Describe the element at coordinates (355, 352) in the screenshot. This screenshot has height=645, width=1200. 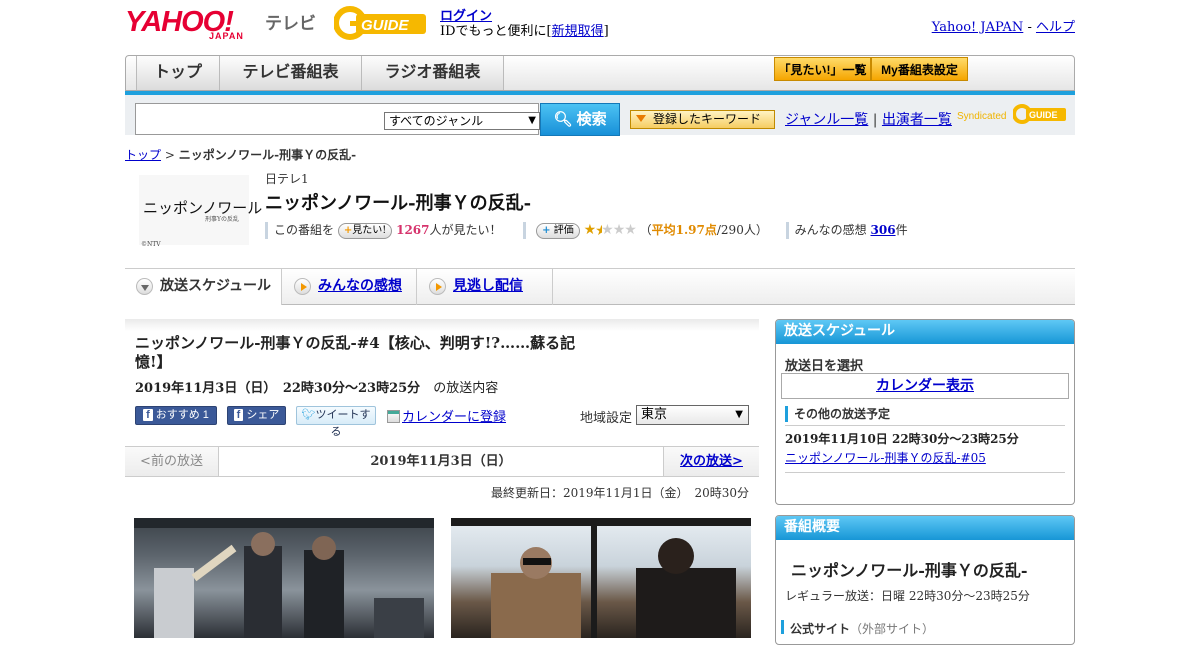
I see `episode-title: ニッポンノワール-刑事Ｙの反乱-#4【核心、判明す!?……蘇る記憶!】` at that location.